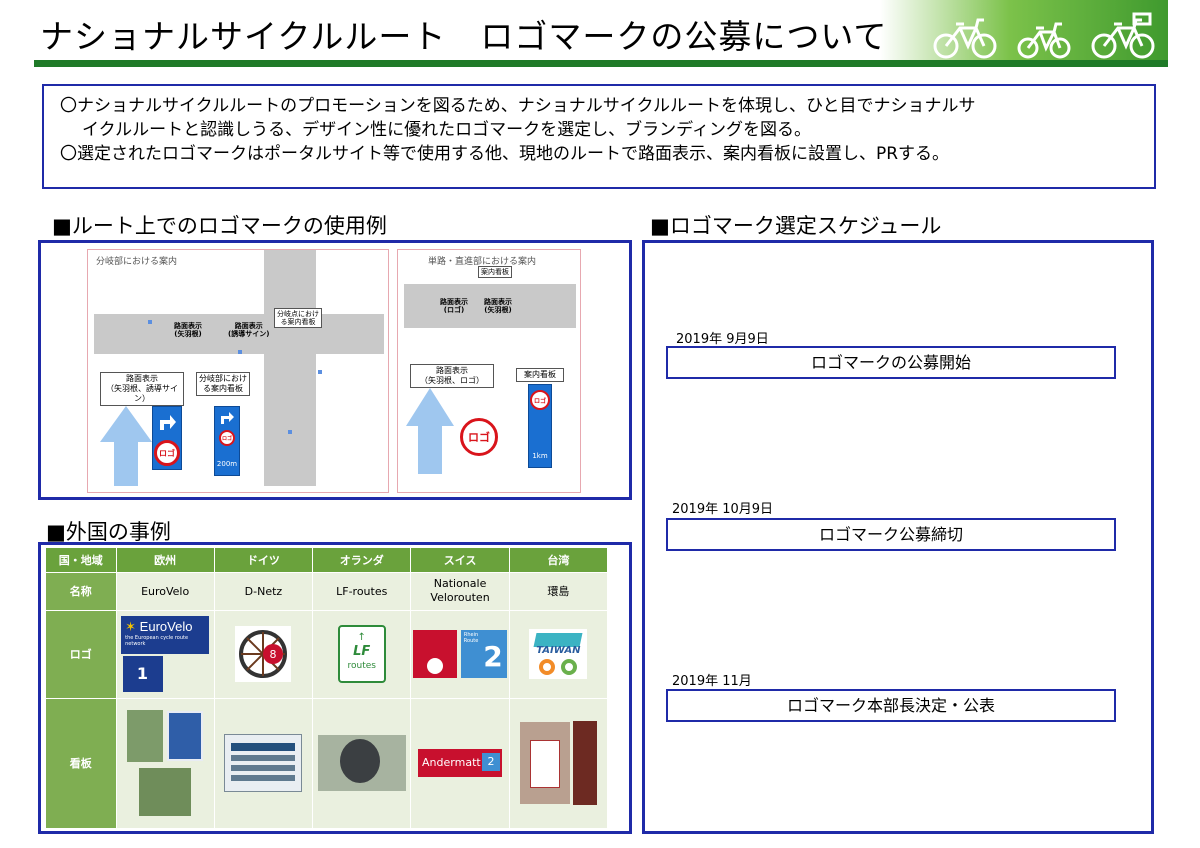  Describe the element at coordinates (131, 626) in the screenshot. I see `eurovelo-star-icon: ✶` at that location.